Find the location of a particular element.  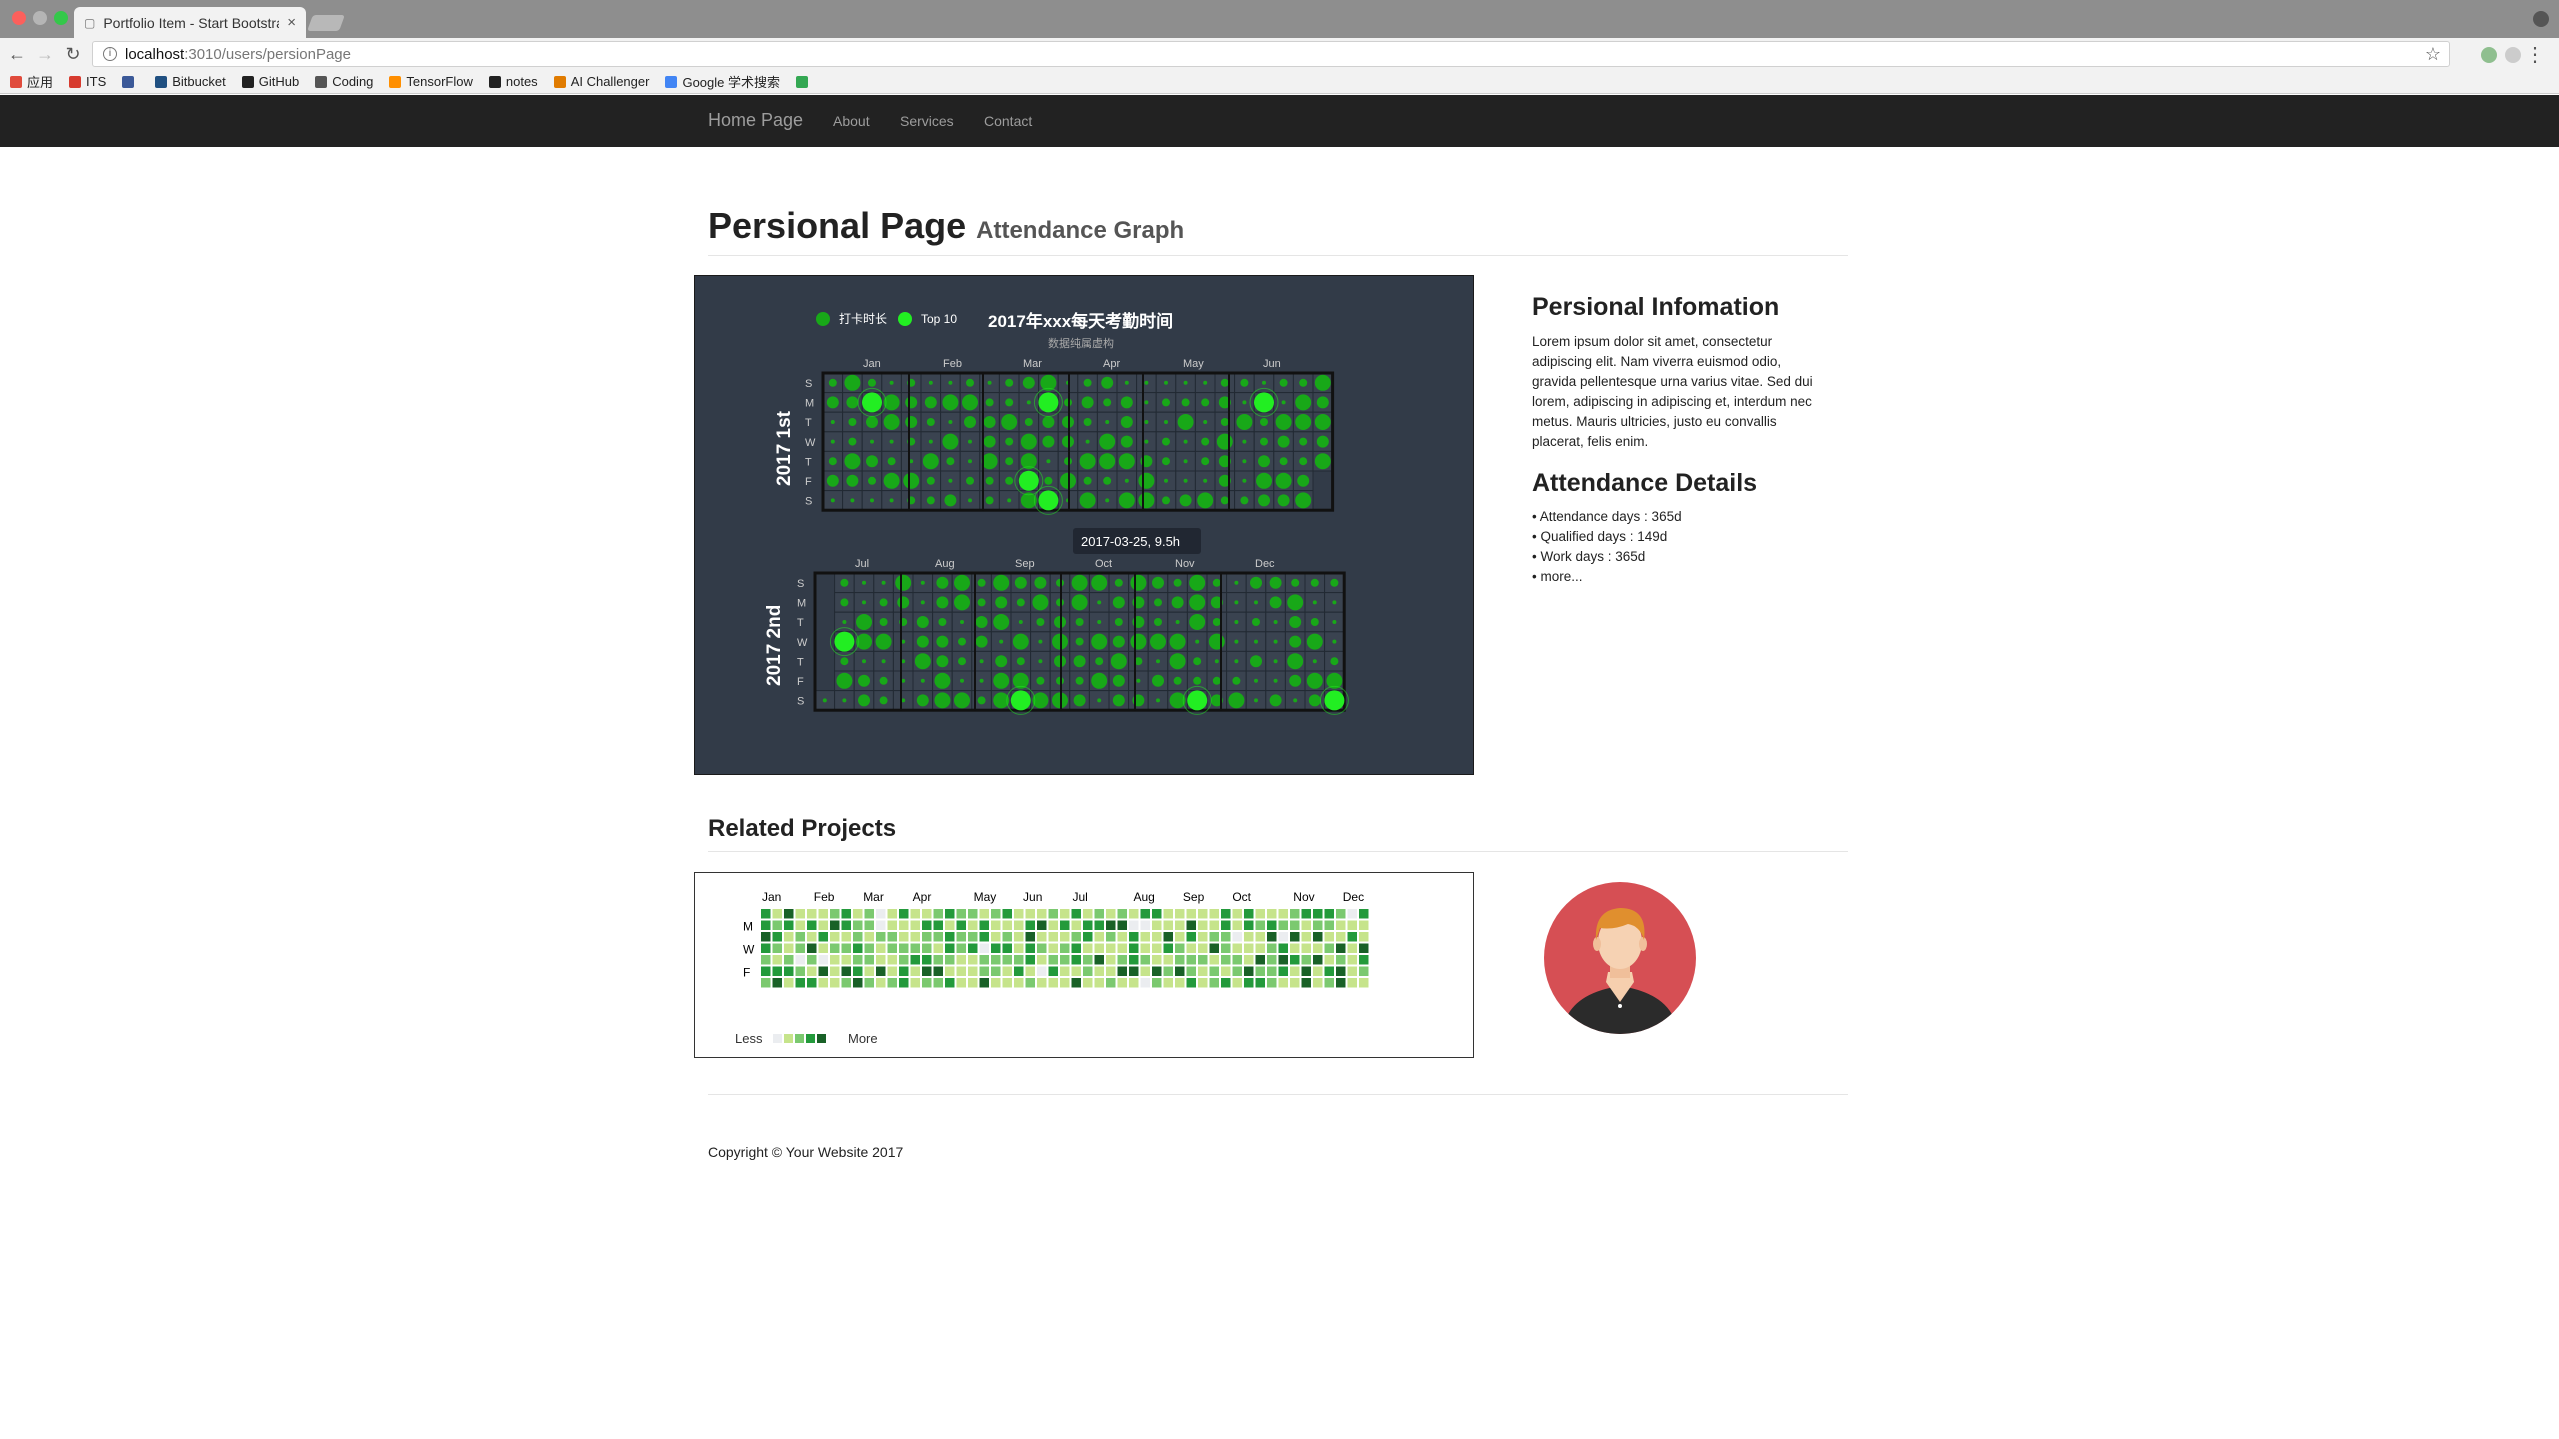

nav-brand-home: Home Page is located at coordinates (755, 120).